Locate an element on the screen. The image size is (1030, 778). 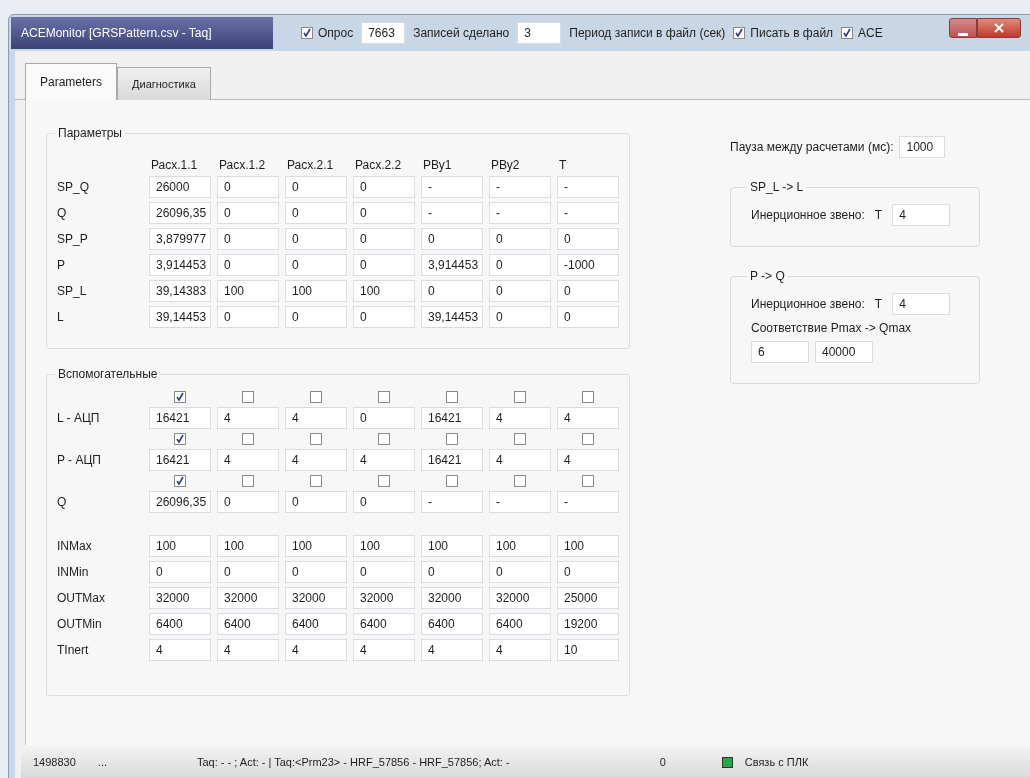
input-field: 19200 is located at coordinates (588, 624).